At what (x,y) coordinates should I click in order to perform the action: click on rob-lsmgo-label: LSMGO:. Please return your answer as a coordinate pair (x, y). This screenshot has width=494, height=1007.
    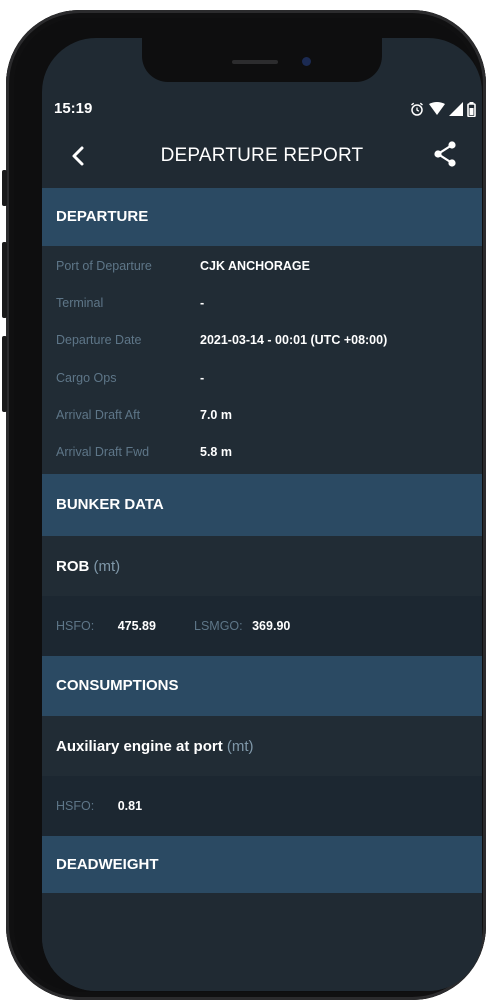
    Looking at the image, I should click on (218, 626).